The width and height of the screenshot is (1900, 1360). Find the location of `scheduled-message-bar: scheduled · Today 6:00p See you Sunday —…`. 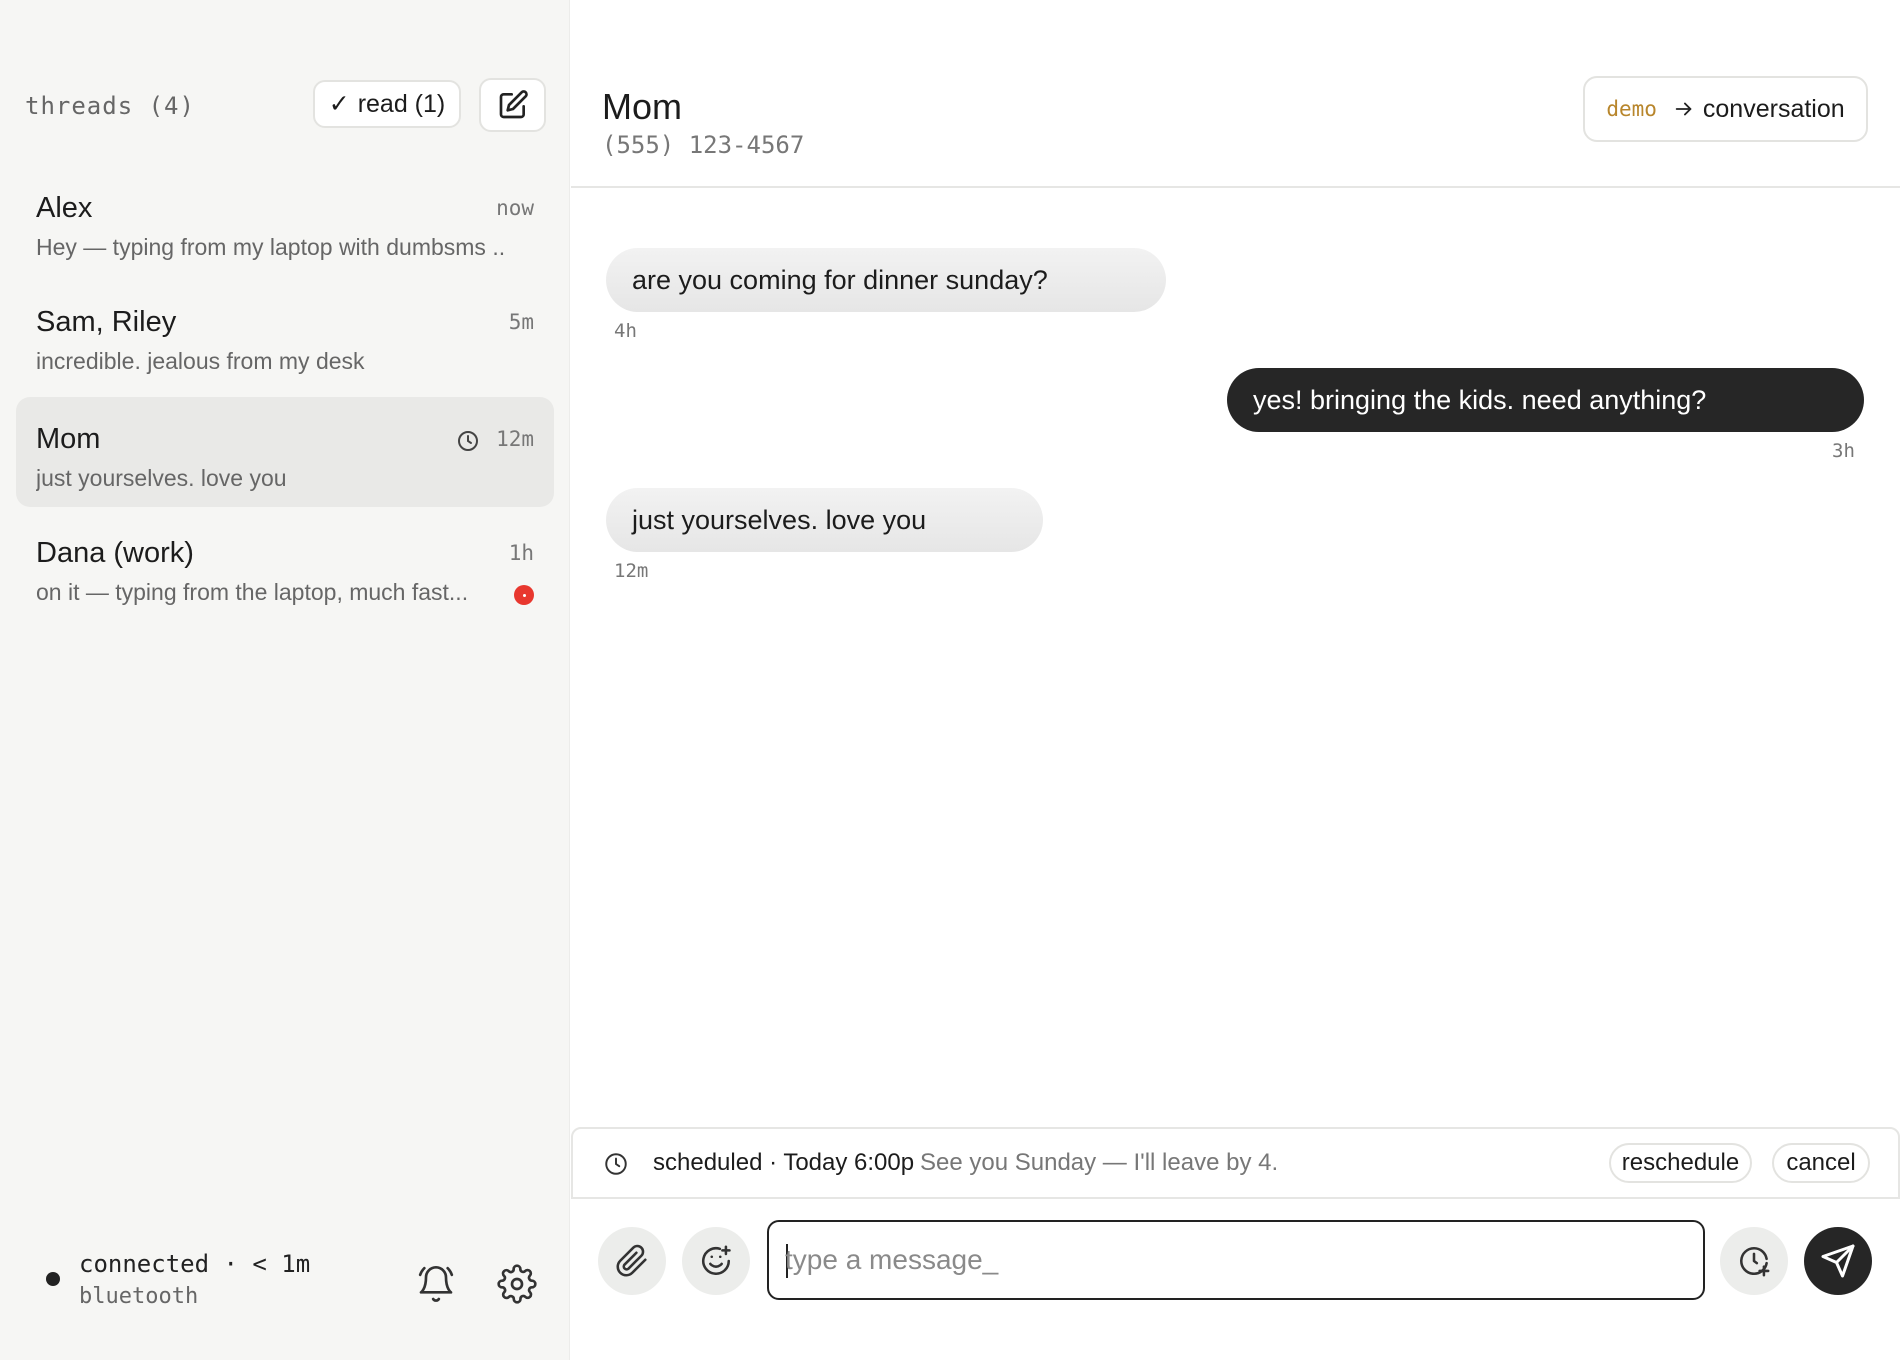

scheduled-message-bar: scheduled · Today 6:00p See you Sunday —… is located at coordinates (1235, 1163).